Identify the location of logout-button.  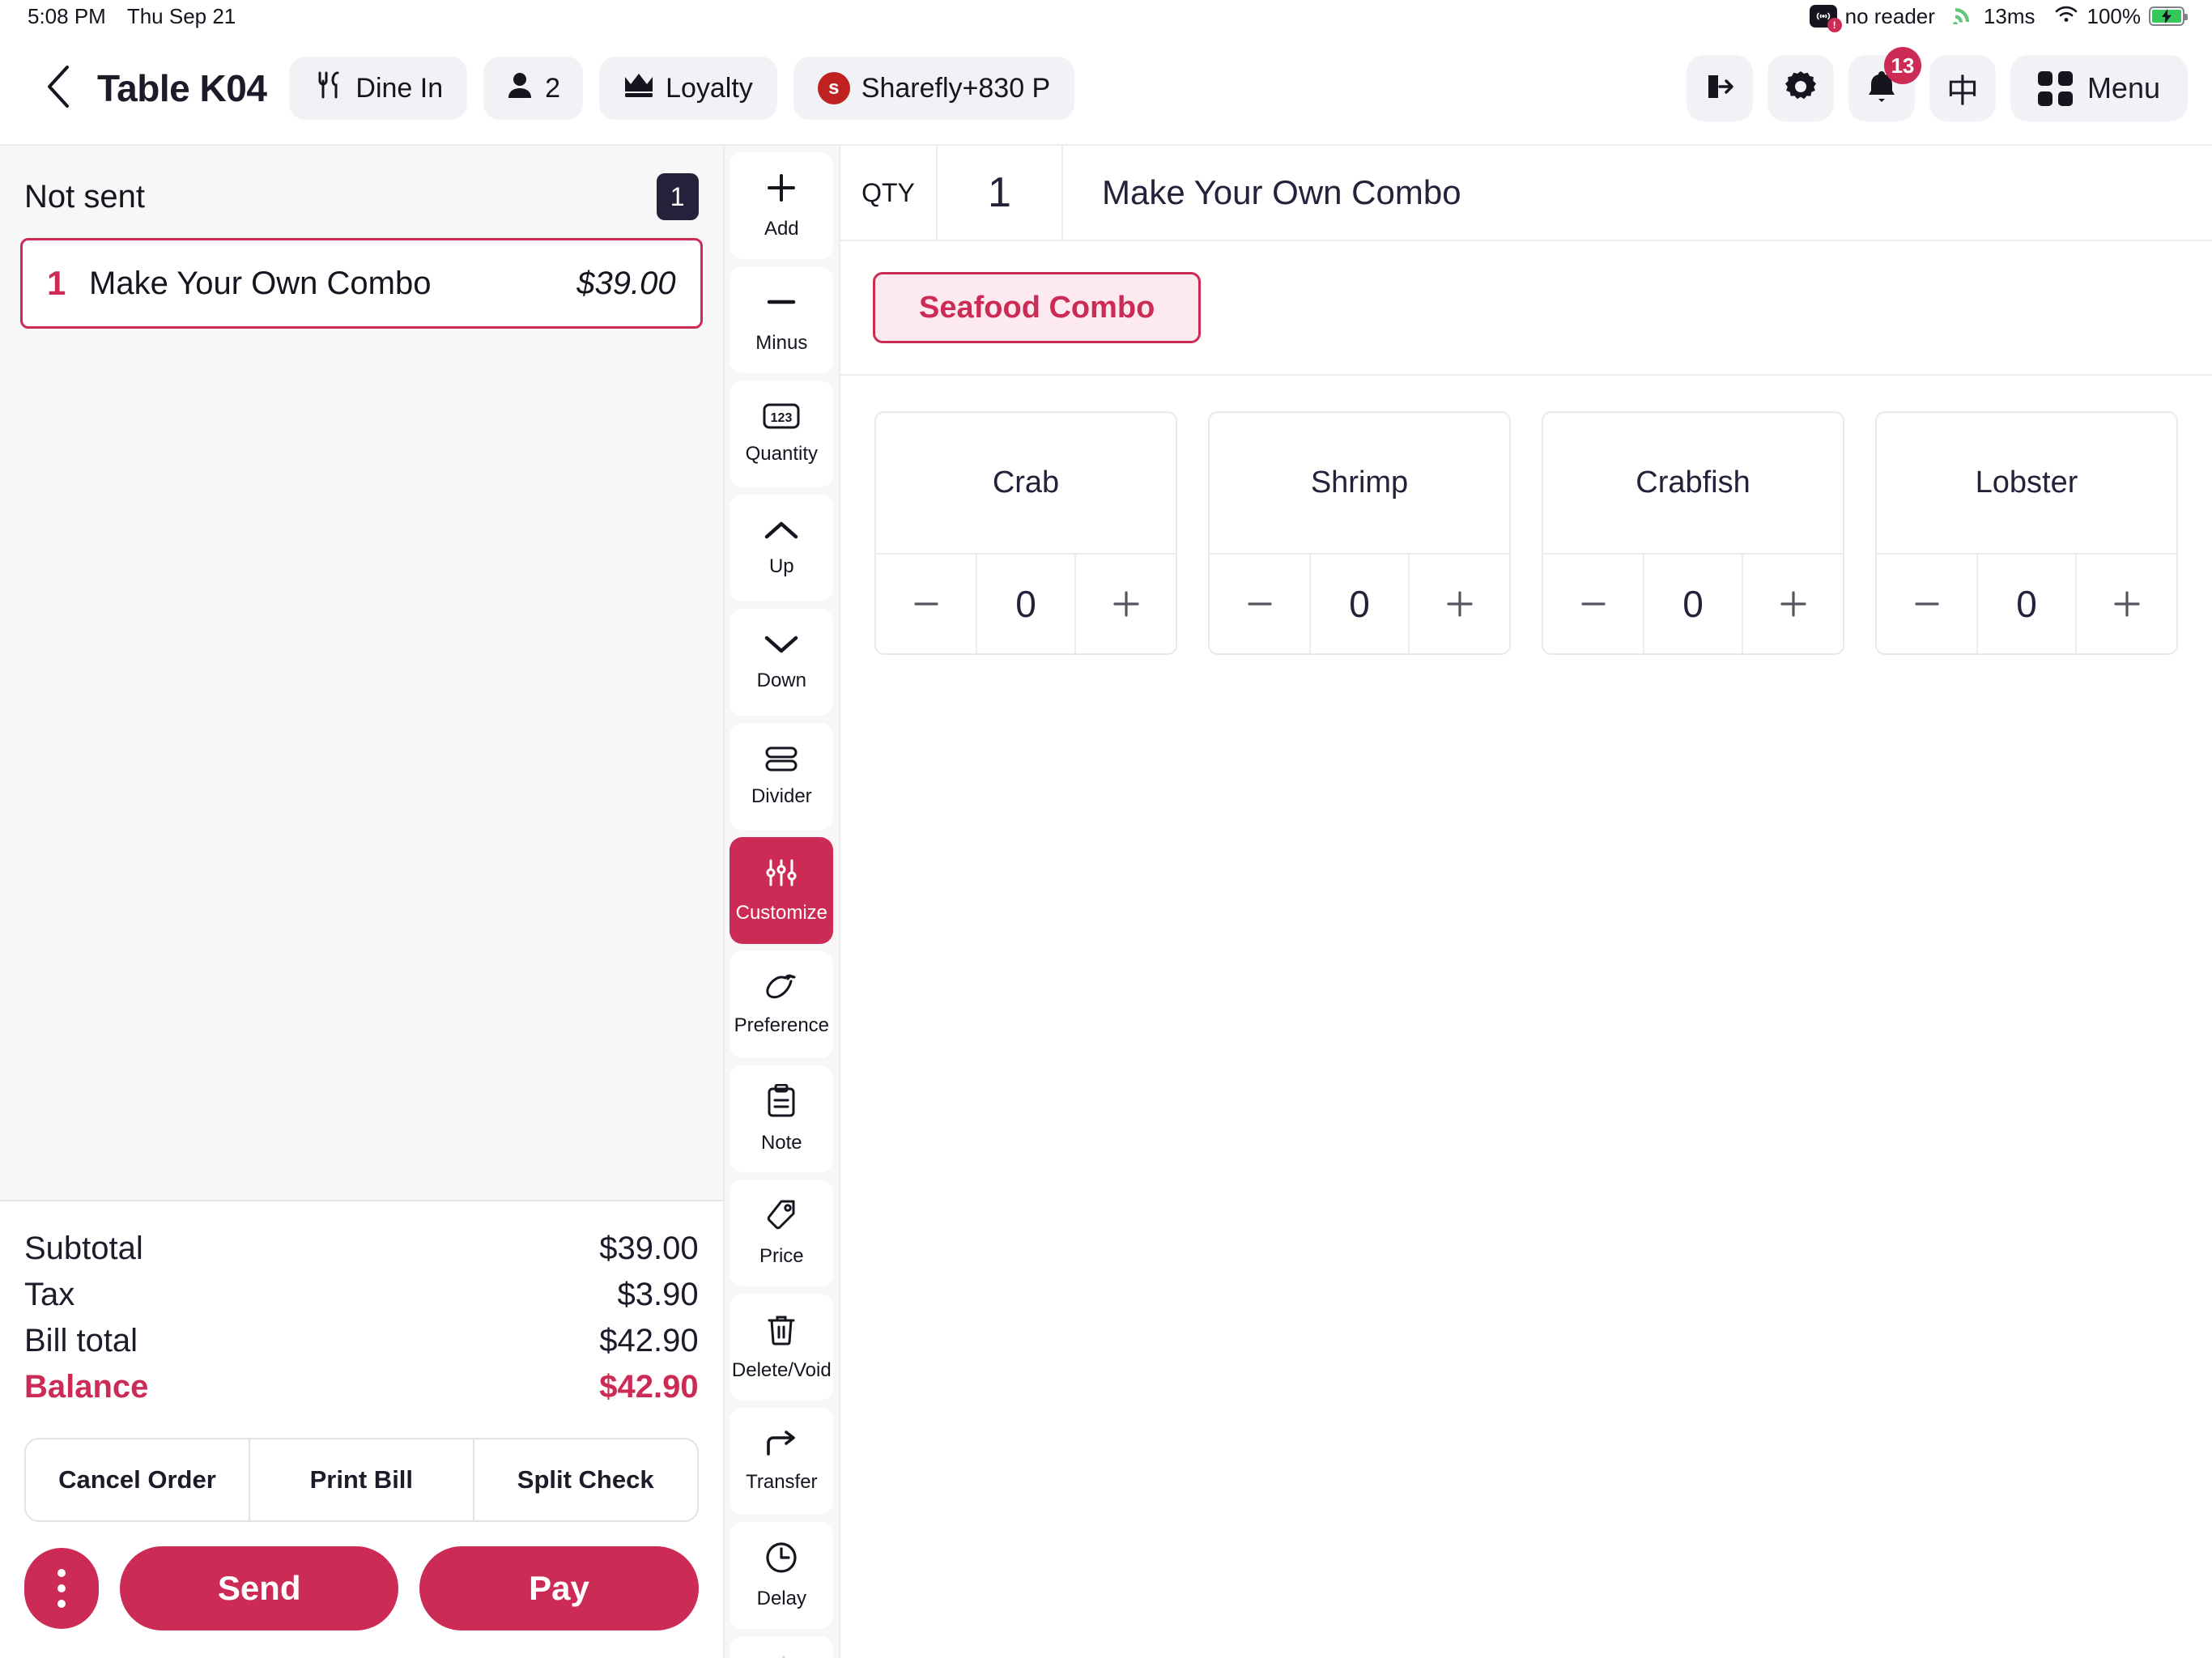
(1720, 88).